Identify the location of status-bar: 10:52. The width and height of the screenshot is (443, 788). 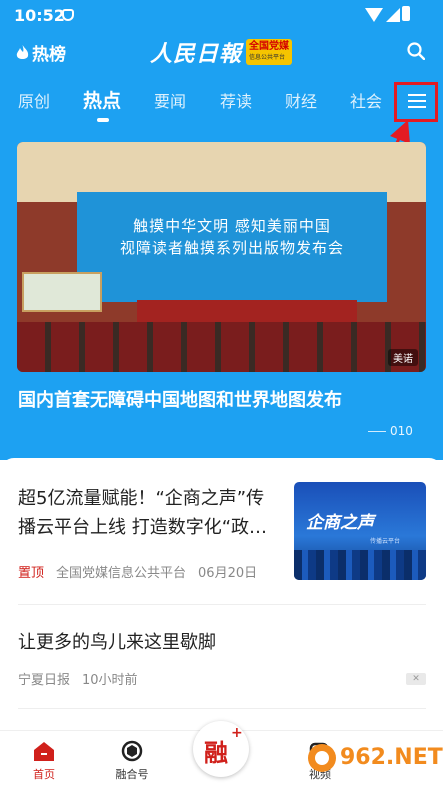
(221, 15).